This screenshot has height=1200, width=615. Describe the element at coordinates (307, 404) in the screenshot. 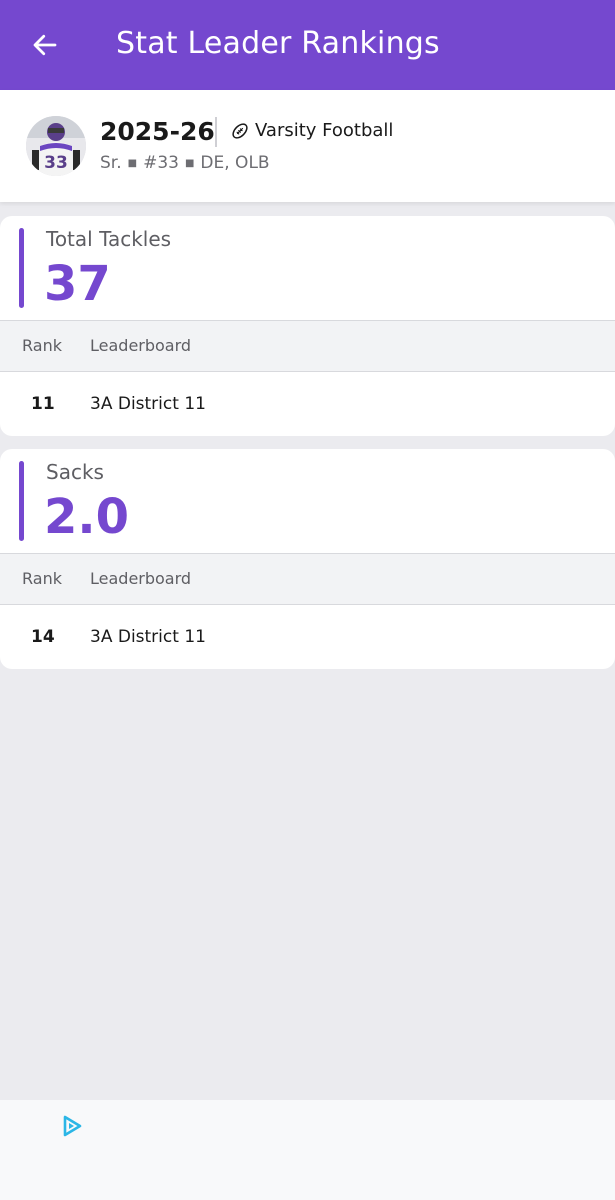

I see `table-row: 11 3A District 11` at that location.